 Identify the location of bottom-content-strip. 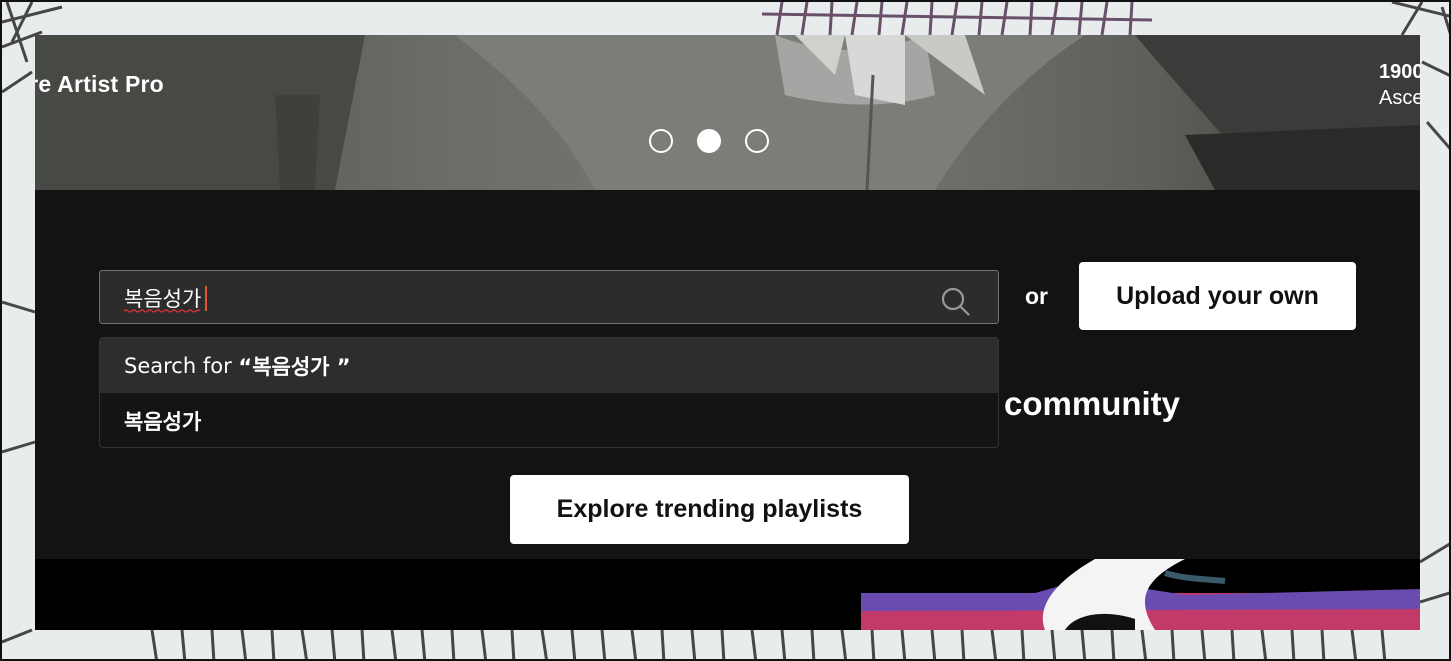
(727, 594).